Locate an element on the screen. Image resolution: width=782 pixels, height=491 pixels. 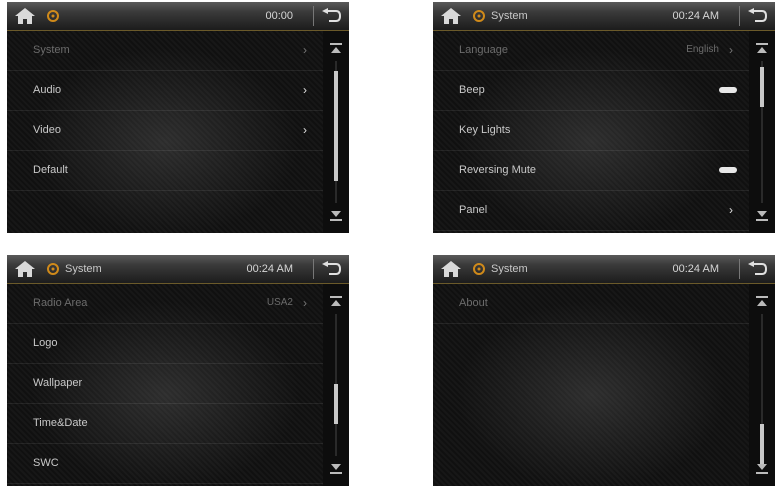
list-item-swc: SWC is located at coordinates (165, 464).